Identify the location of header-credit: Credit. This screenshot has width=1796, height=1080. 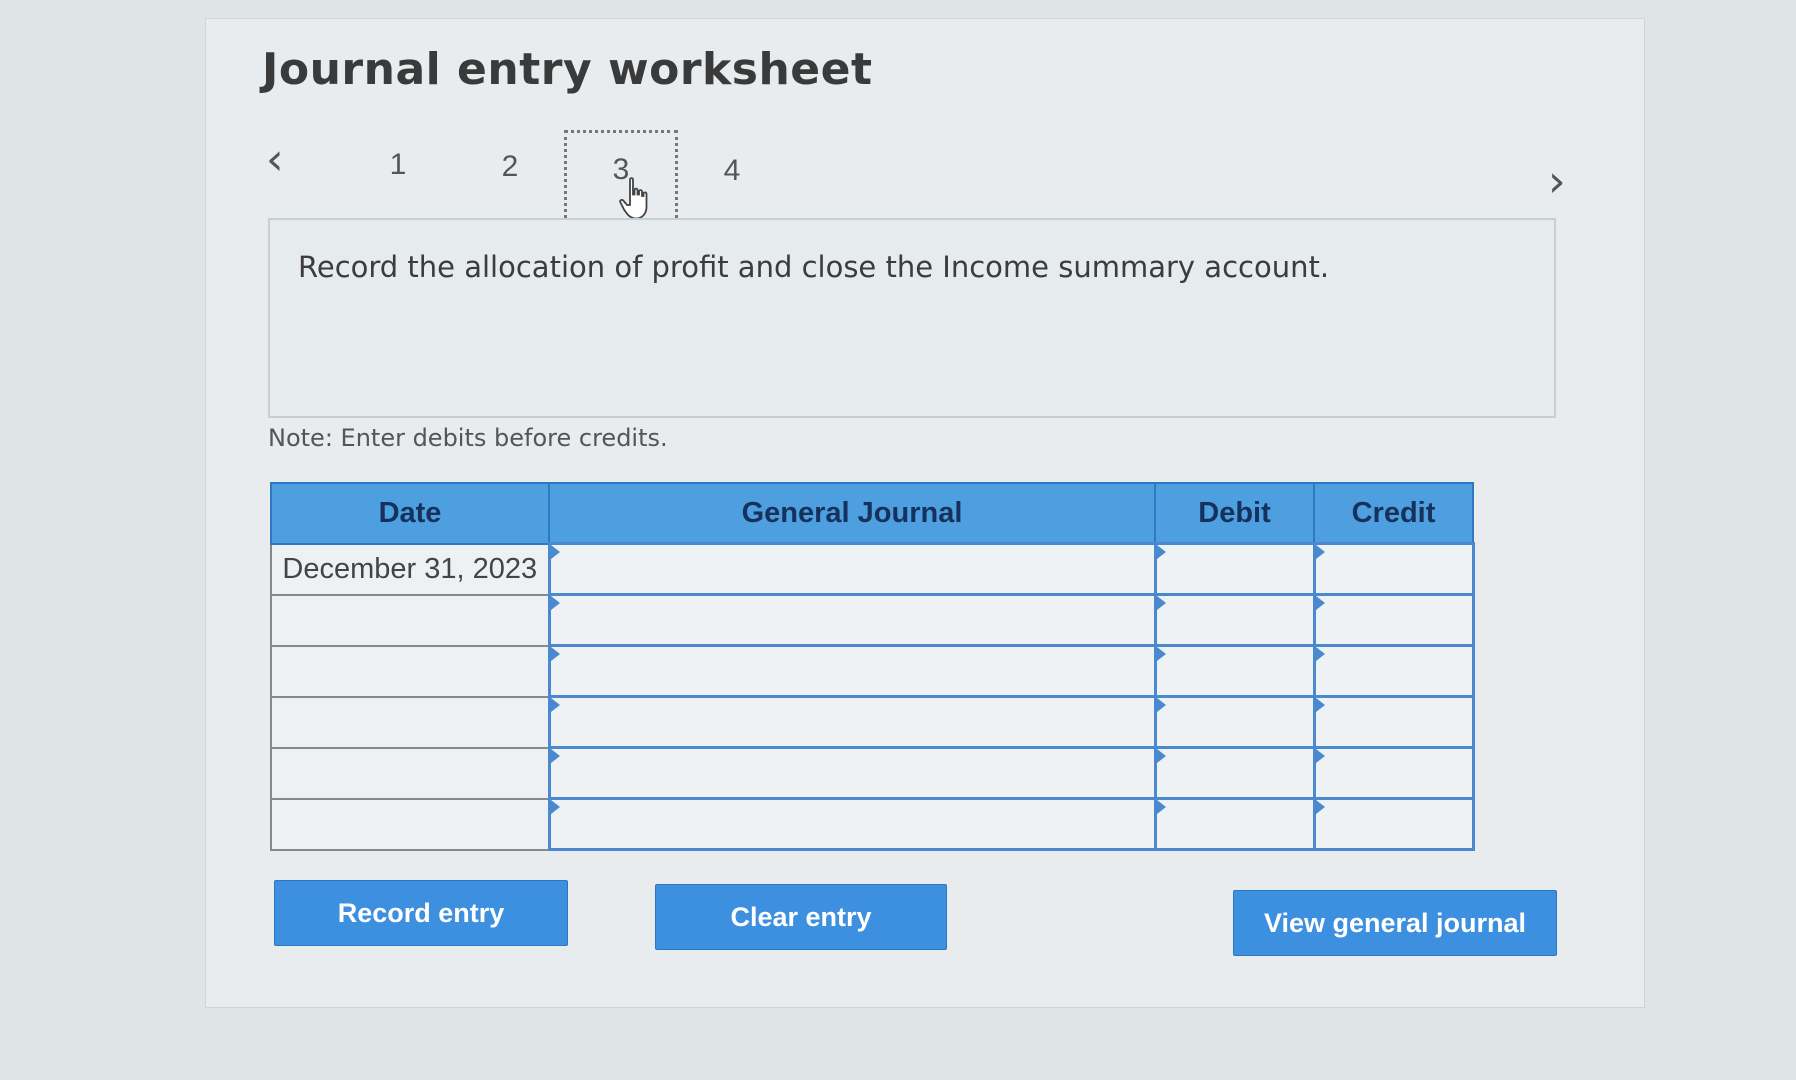
(1393, 513).